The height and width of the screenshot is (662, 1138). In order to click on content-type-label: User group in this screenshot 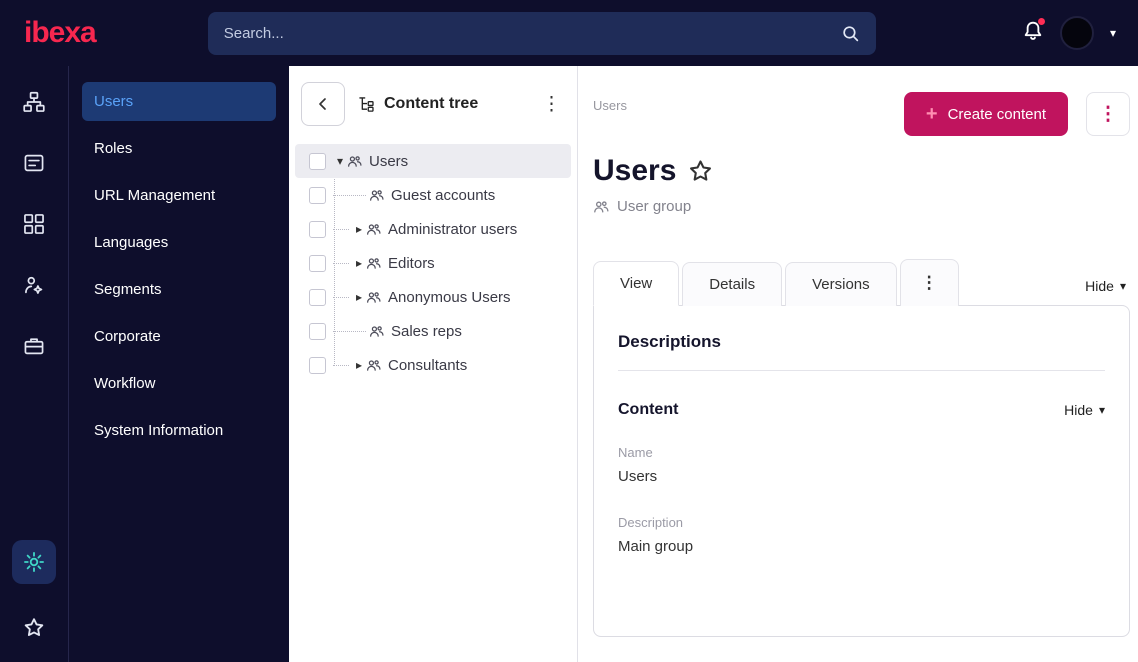, I will do `click(654, 206)`.